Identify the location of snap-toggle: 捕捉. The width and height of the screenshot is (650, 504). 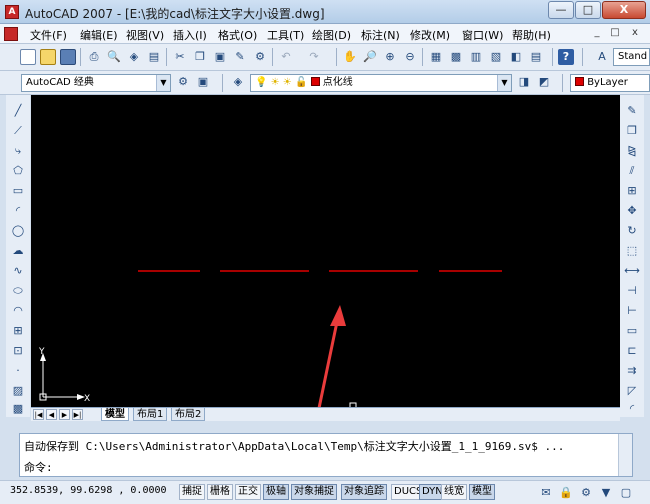
(192, 492).